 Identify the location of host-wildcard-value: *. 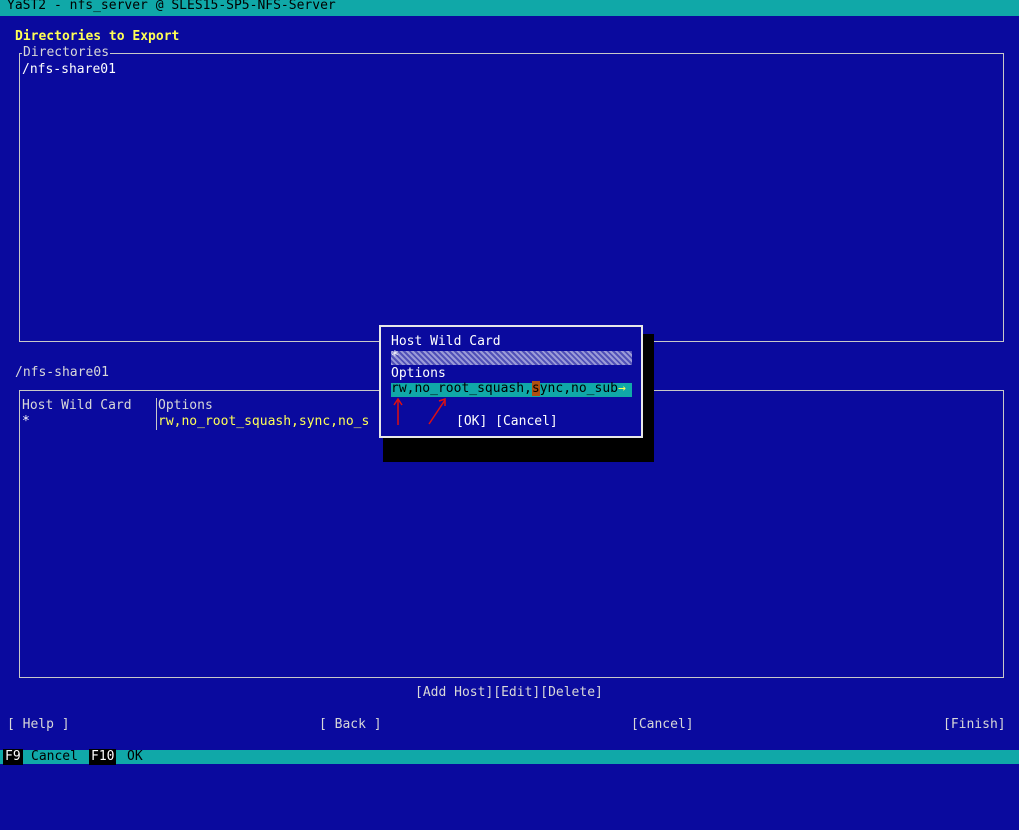
(395, 356).